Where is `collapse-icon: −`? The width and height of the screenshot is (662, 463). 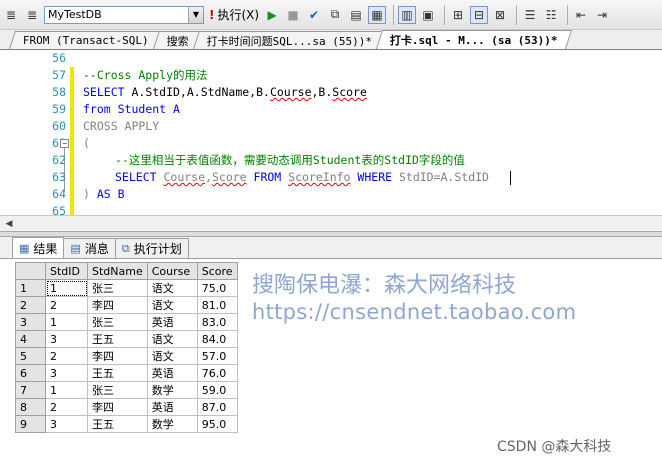 collapse-icon: − is located at coordinates (64, 143).